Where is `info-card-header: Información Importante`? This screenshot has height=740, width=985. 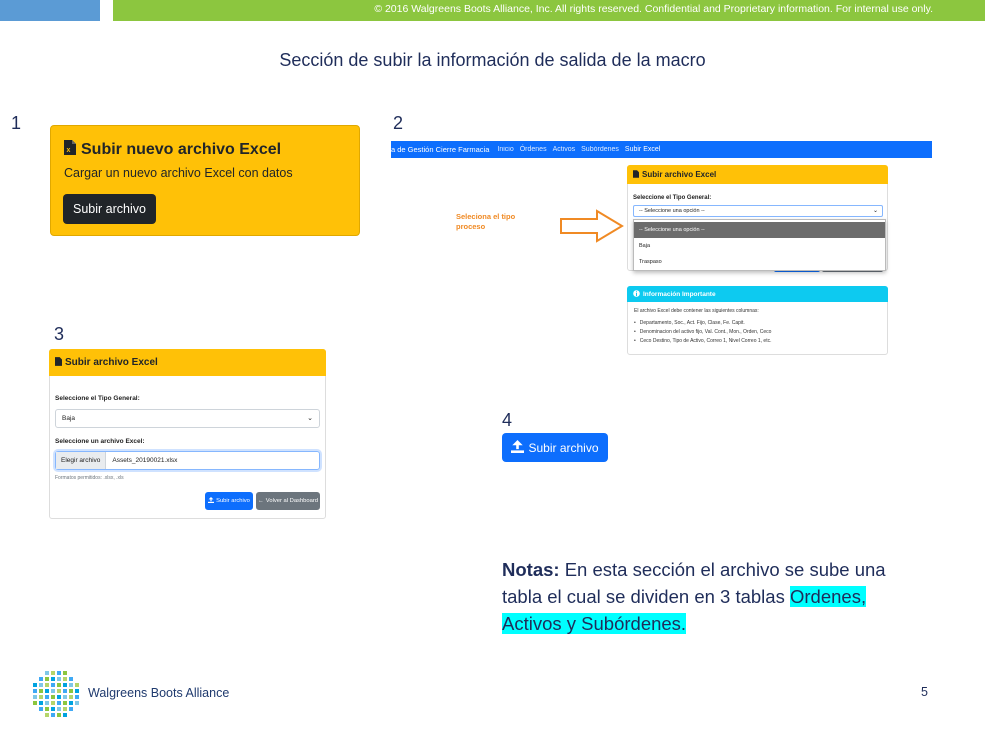
info-card-header: Información Importante is located at coordinates (757, 294).